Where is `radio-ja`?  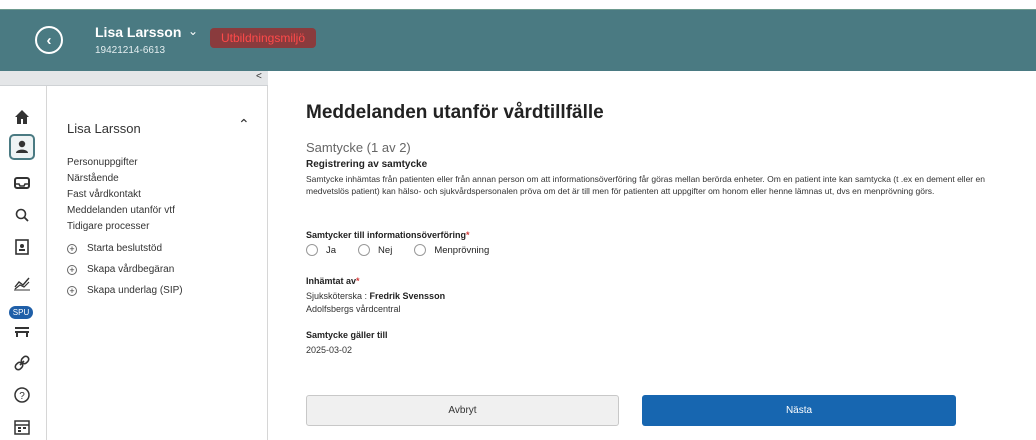
radio-ja is located at coordinates (312, 250).